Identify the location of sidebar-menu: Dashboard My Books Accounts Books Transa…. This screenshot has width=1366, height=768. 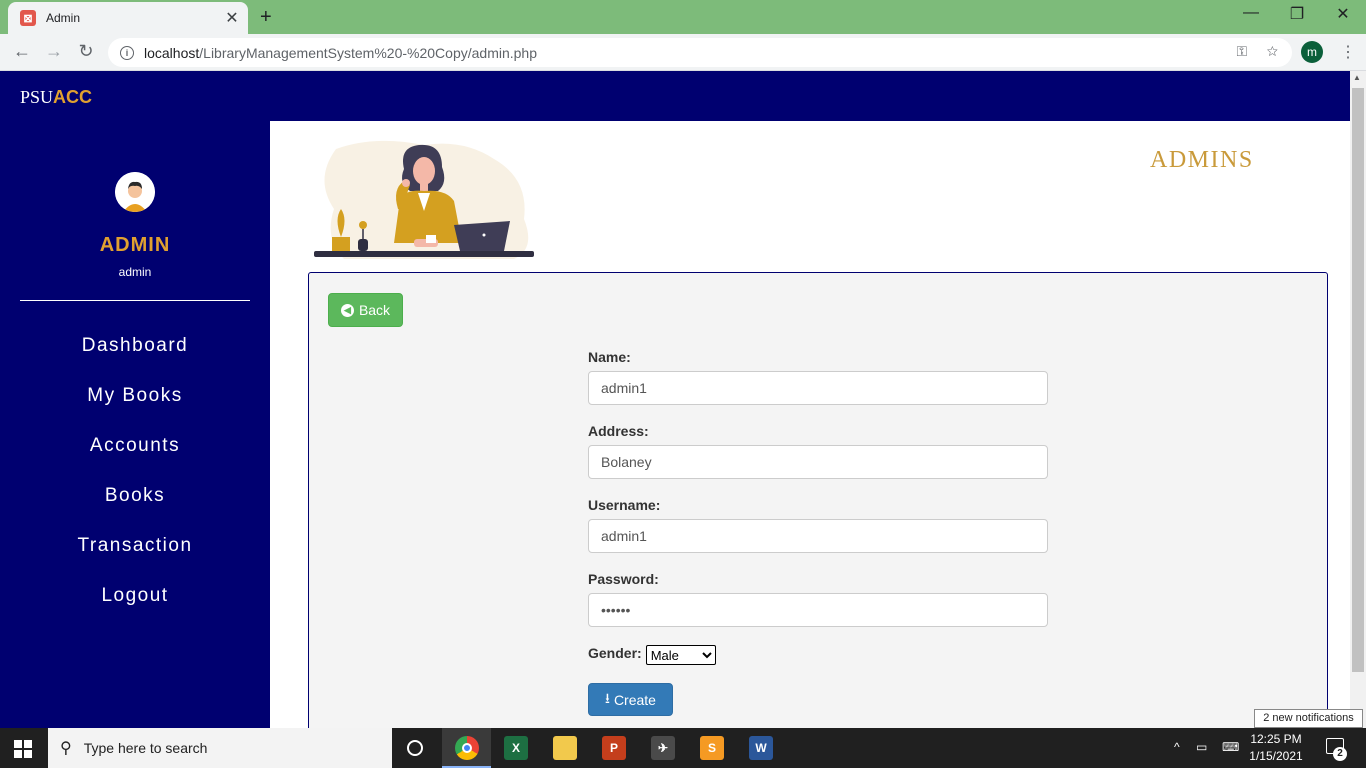
(135, 476).